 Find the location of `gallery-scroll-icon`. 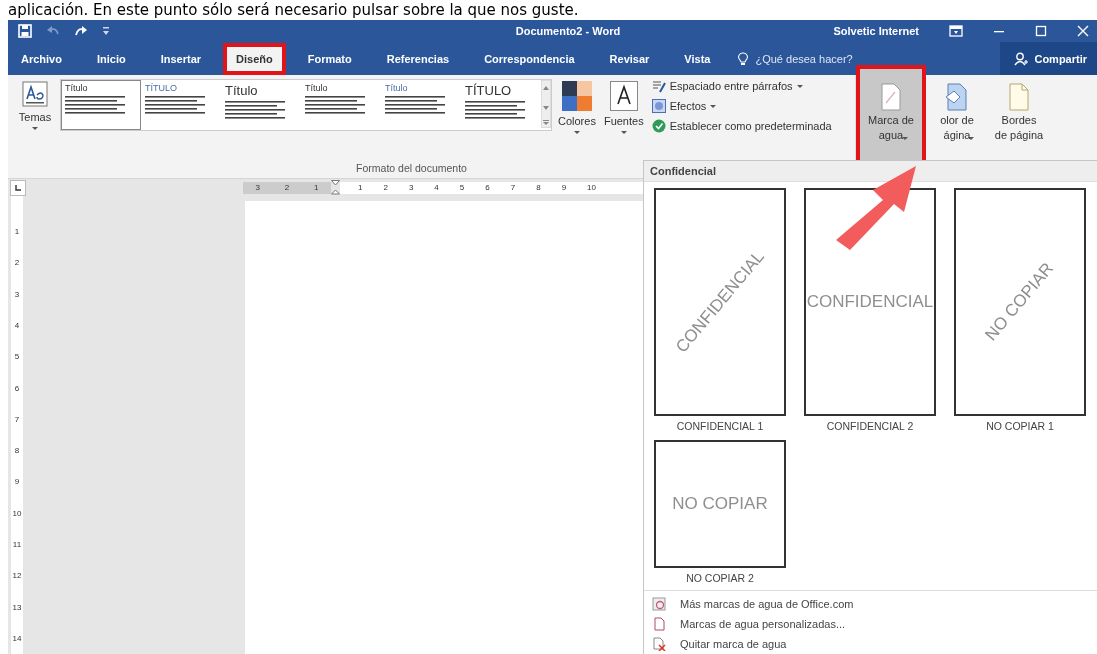

gallery-scroll-icon is located at coordinates (546, 104).